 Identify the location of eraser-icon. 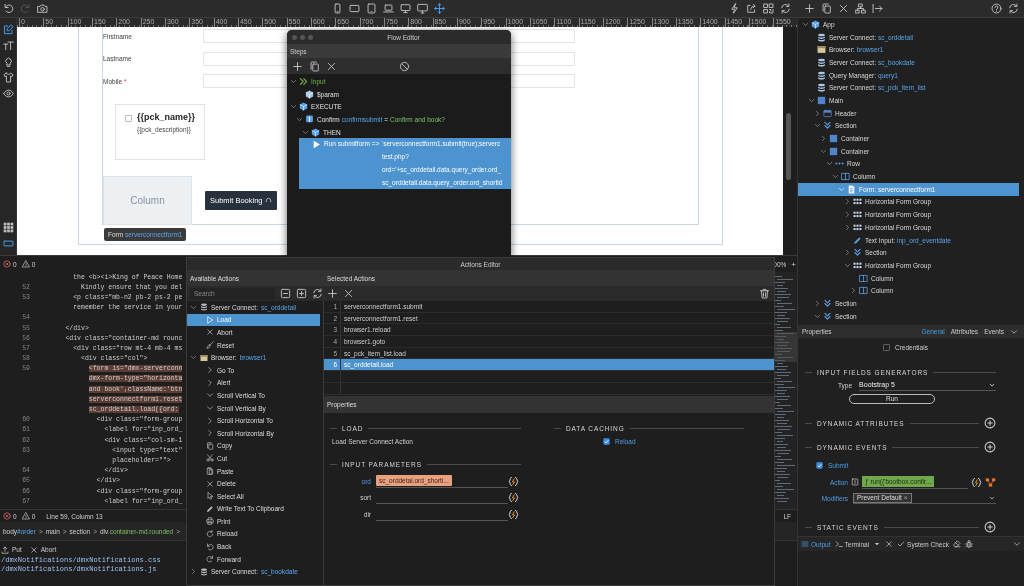
(957, 544).